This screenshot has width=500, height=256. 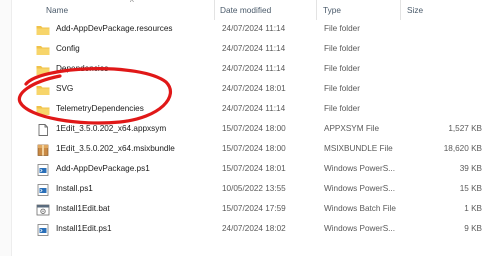 What do you see at coordinates (103, 168) in the screenshot?
I see `file-name: Add-AppDevPackage.ps1` at bounding box center [103, 168].